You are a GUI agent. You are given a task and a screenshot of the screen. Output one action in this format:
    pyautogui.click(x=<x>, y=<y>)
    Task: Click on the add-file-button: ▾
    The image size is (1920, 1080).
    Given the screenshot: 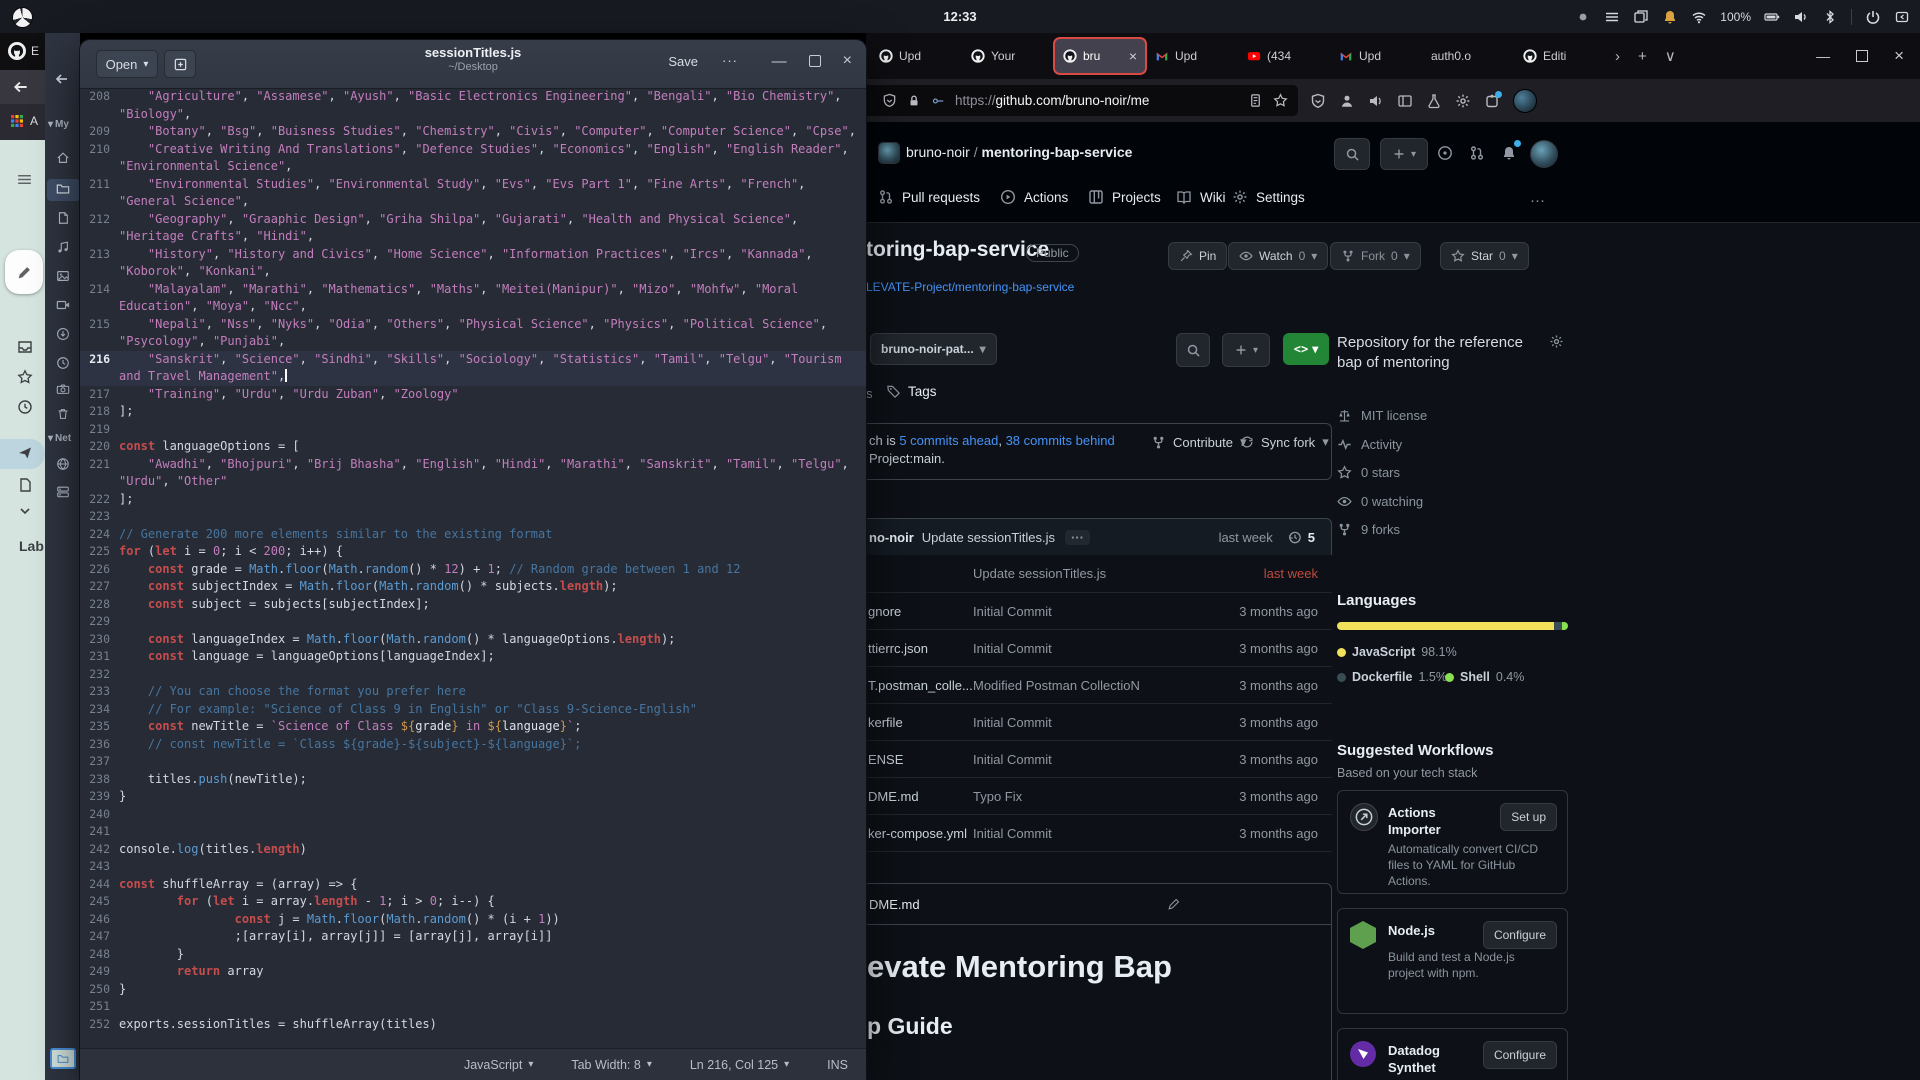 What is the action you would take?
    pyautogui.click(x=1246, y=350)
    